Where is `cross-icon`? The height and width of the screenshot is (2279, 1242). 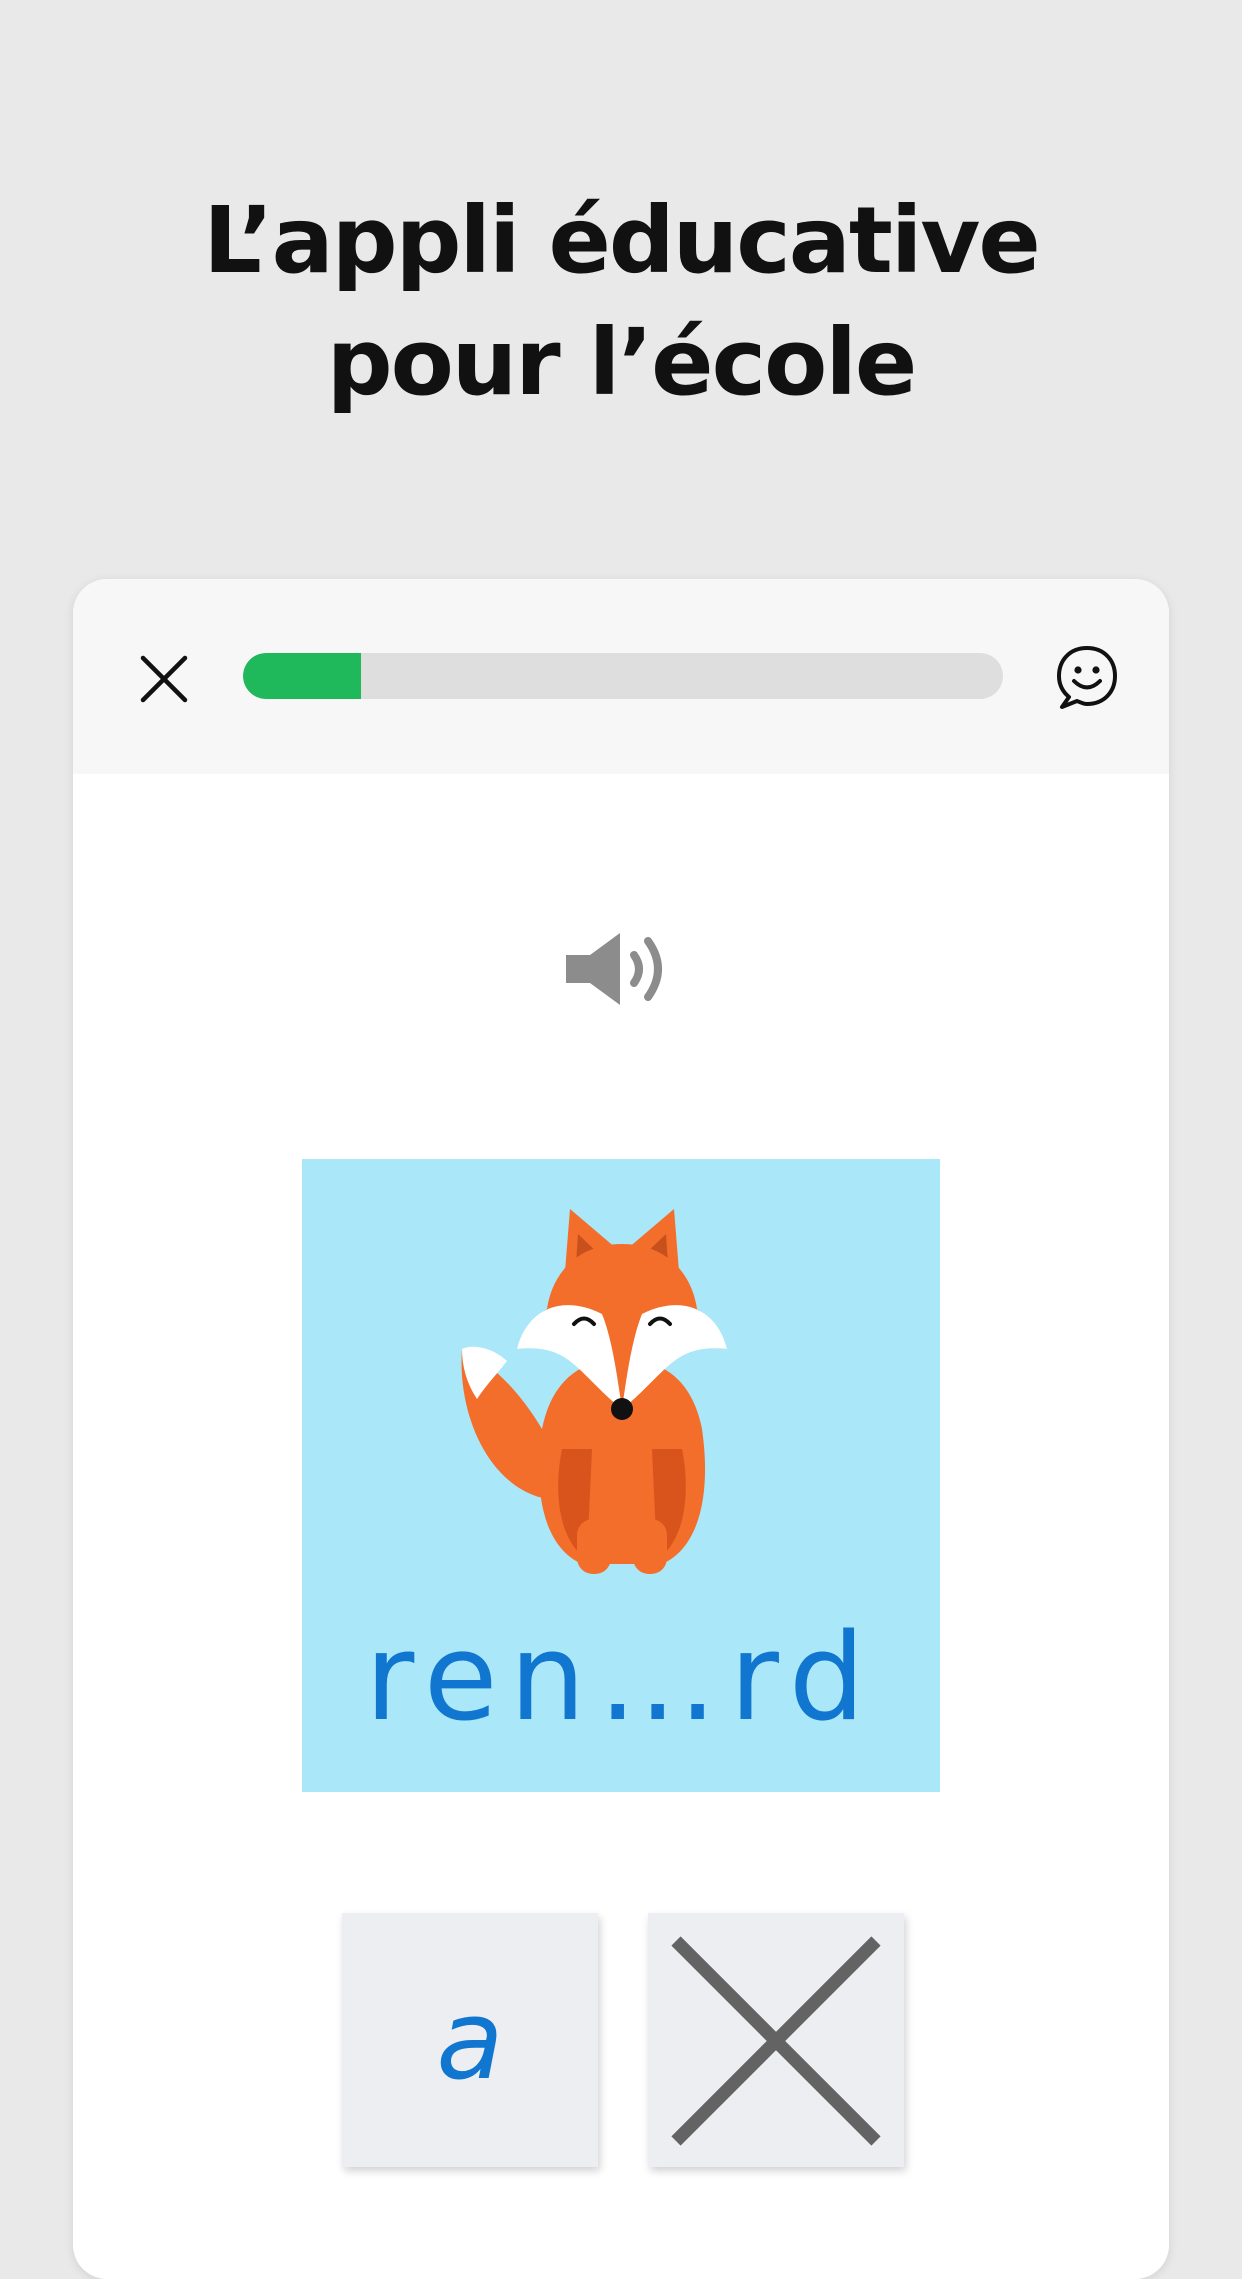
cross-icon is located at coordinates (776, 2041).